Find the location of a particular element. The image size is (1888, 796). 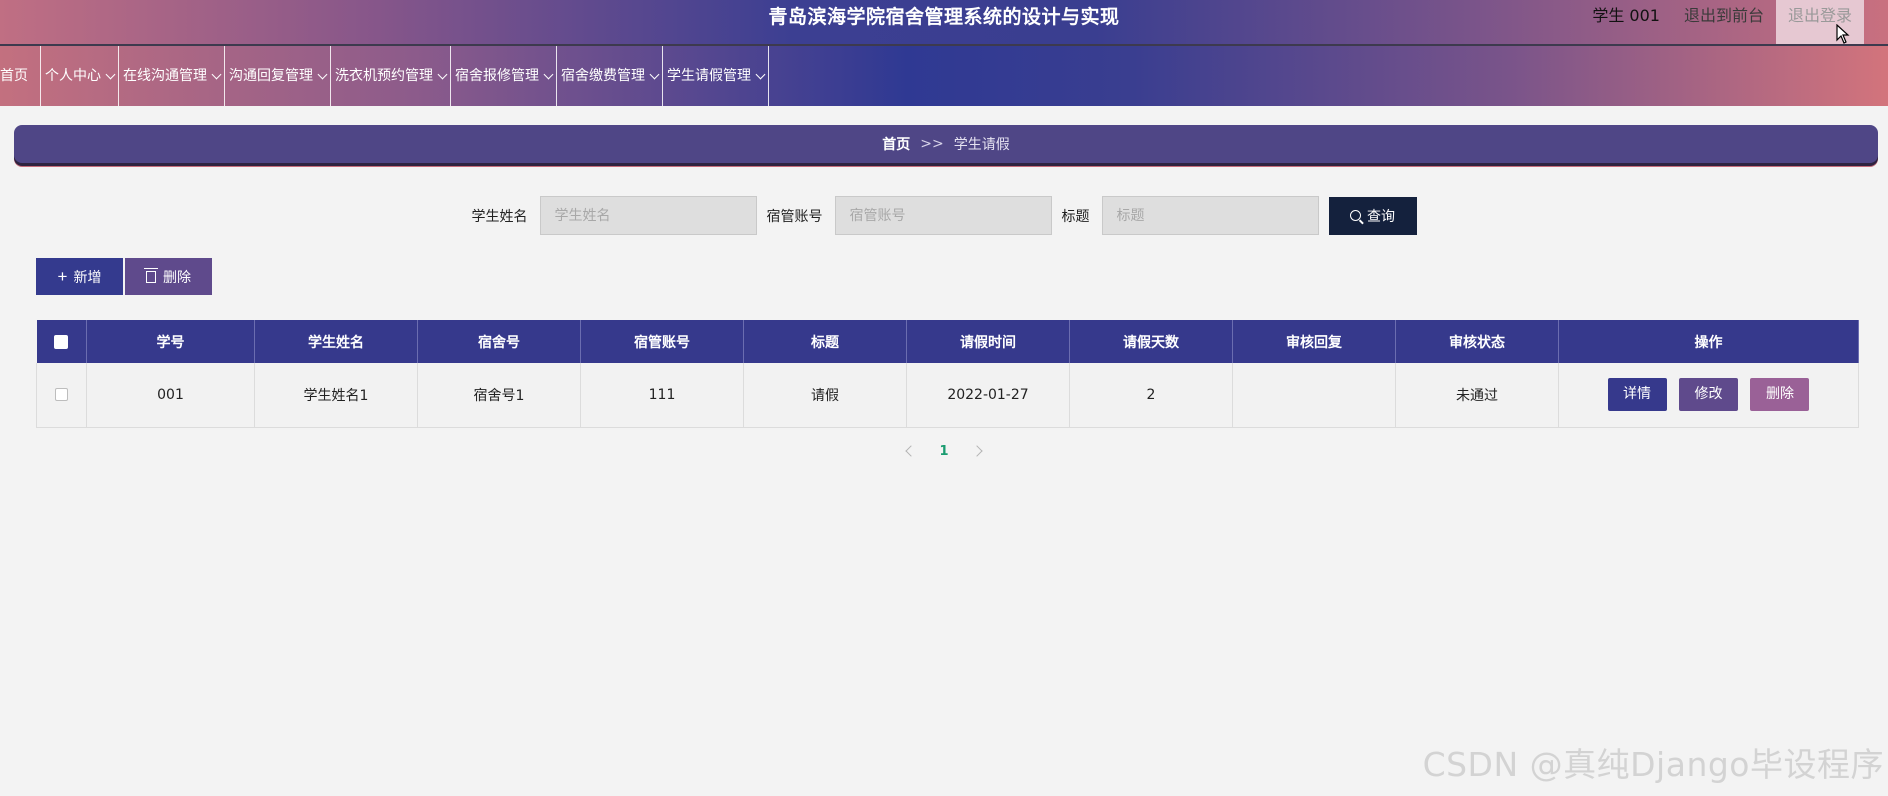

nav-item-label: 宿舍报修管理 is located at coordinates (497, 76).